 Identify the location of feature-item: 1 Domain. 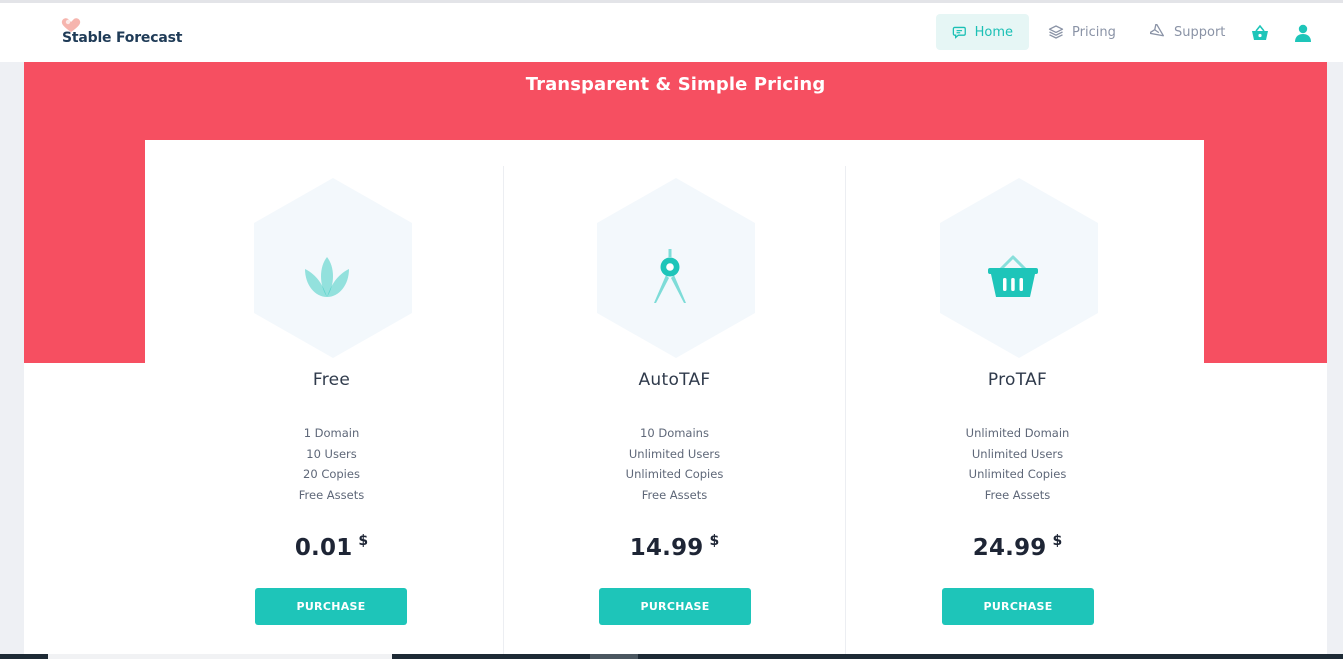
(331, 433).